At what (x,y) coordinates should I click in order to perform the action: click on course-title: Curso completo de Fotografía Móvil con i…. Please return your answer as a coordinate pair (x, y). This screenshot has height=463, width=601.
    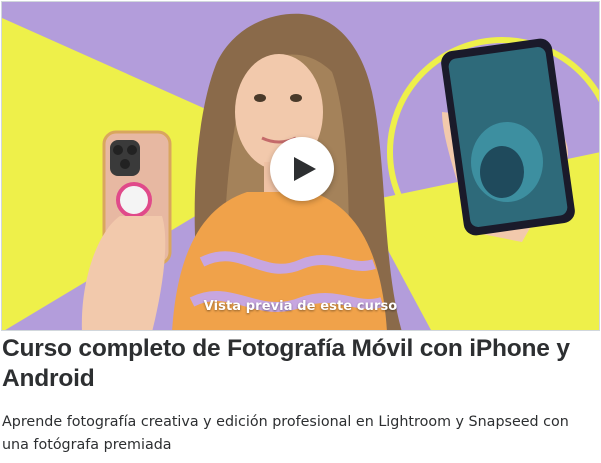
    Looking at the image, I should click on (286, 363).